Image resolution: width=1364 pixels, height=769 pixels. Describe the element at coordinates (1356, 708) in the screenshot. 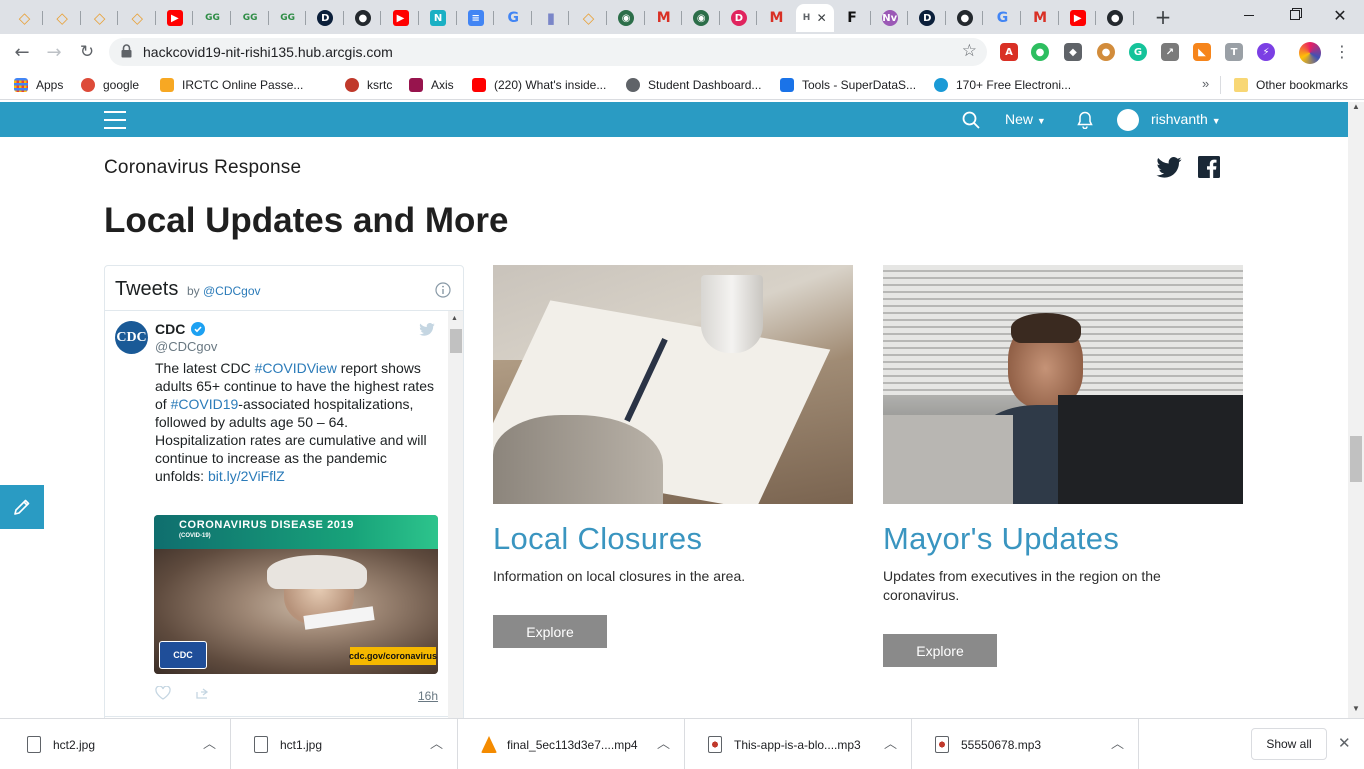

I see `scroll-down-icon: ▼` at that location.